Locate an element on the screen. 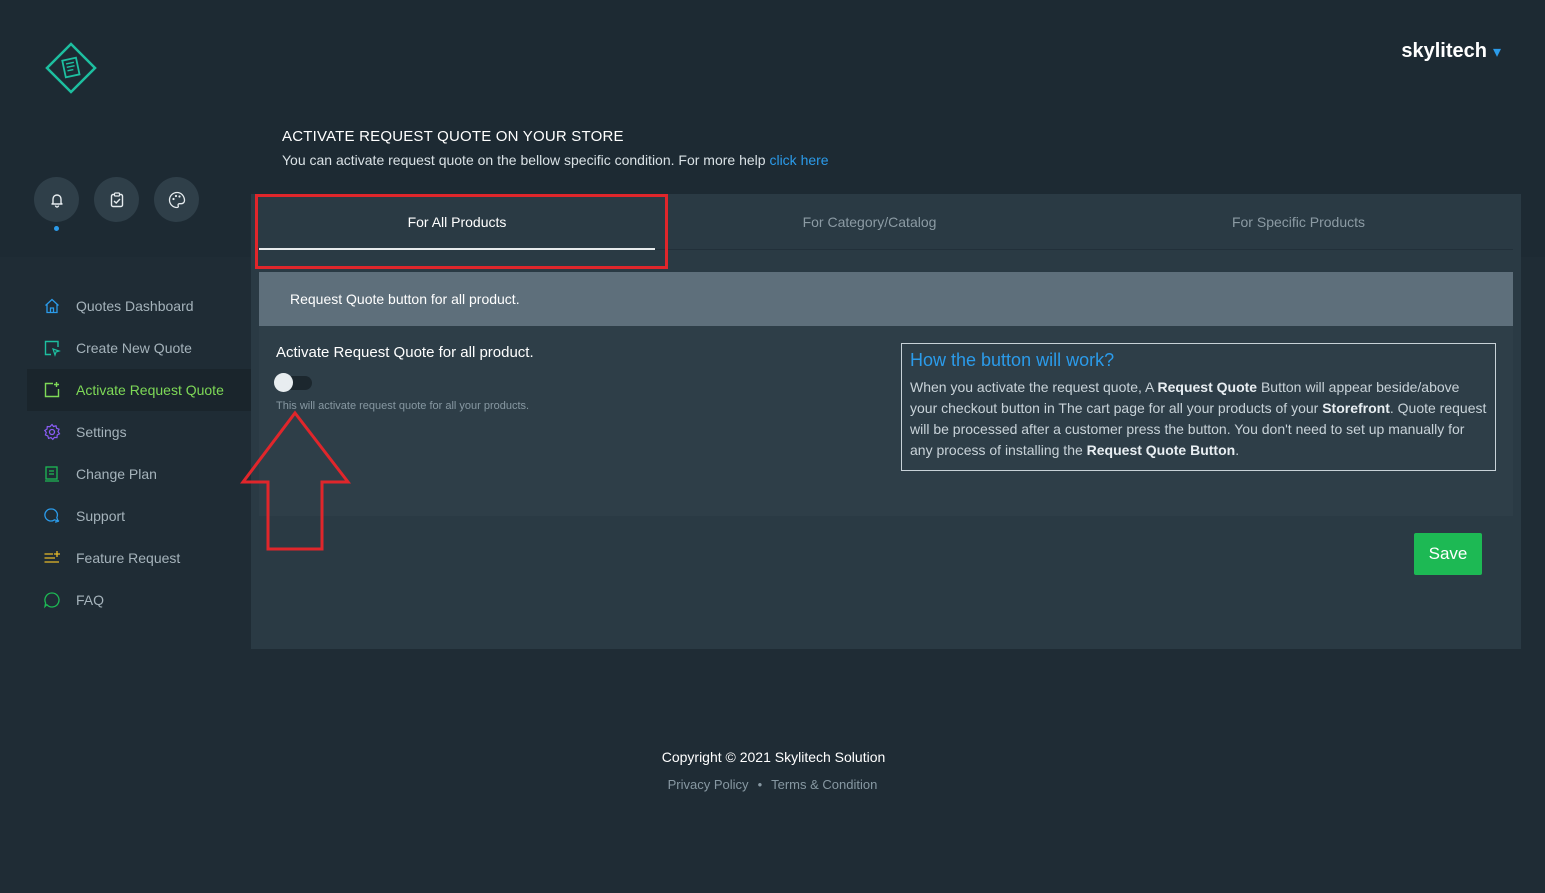 This screenshot has width=1545, height=893. tasks-button is located at coordinates (116, 199).